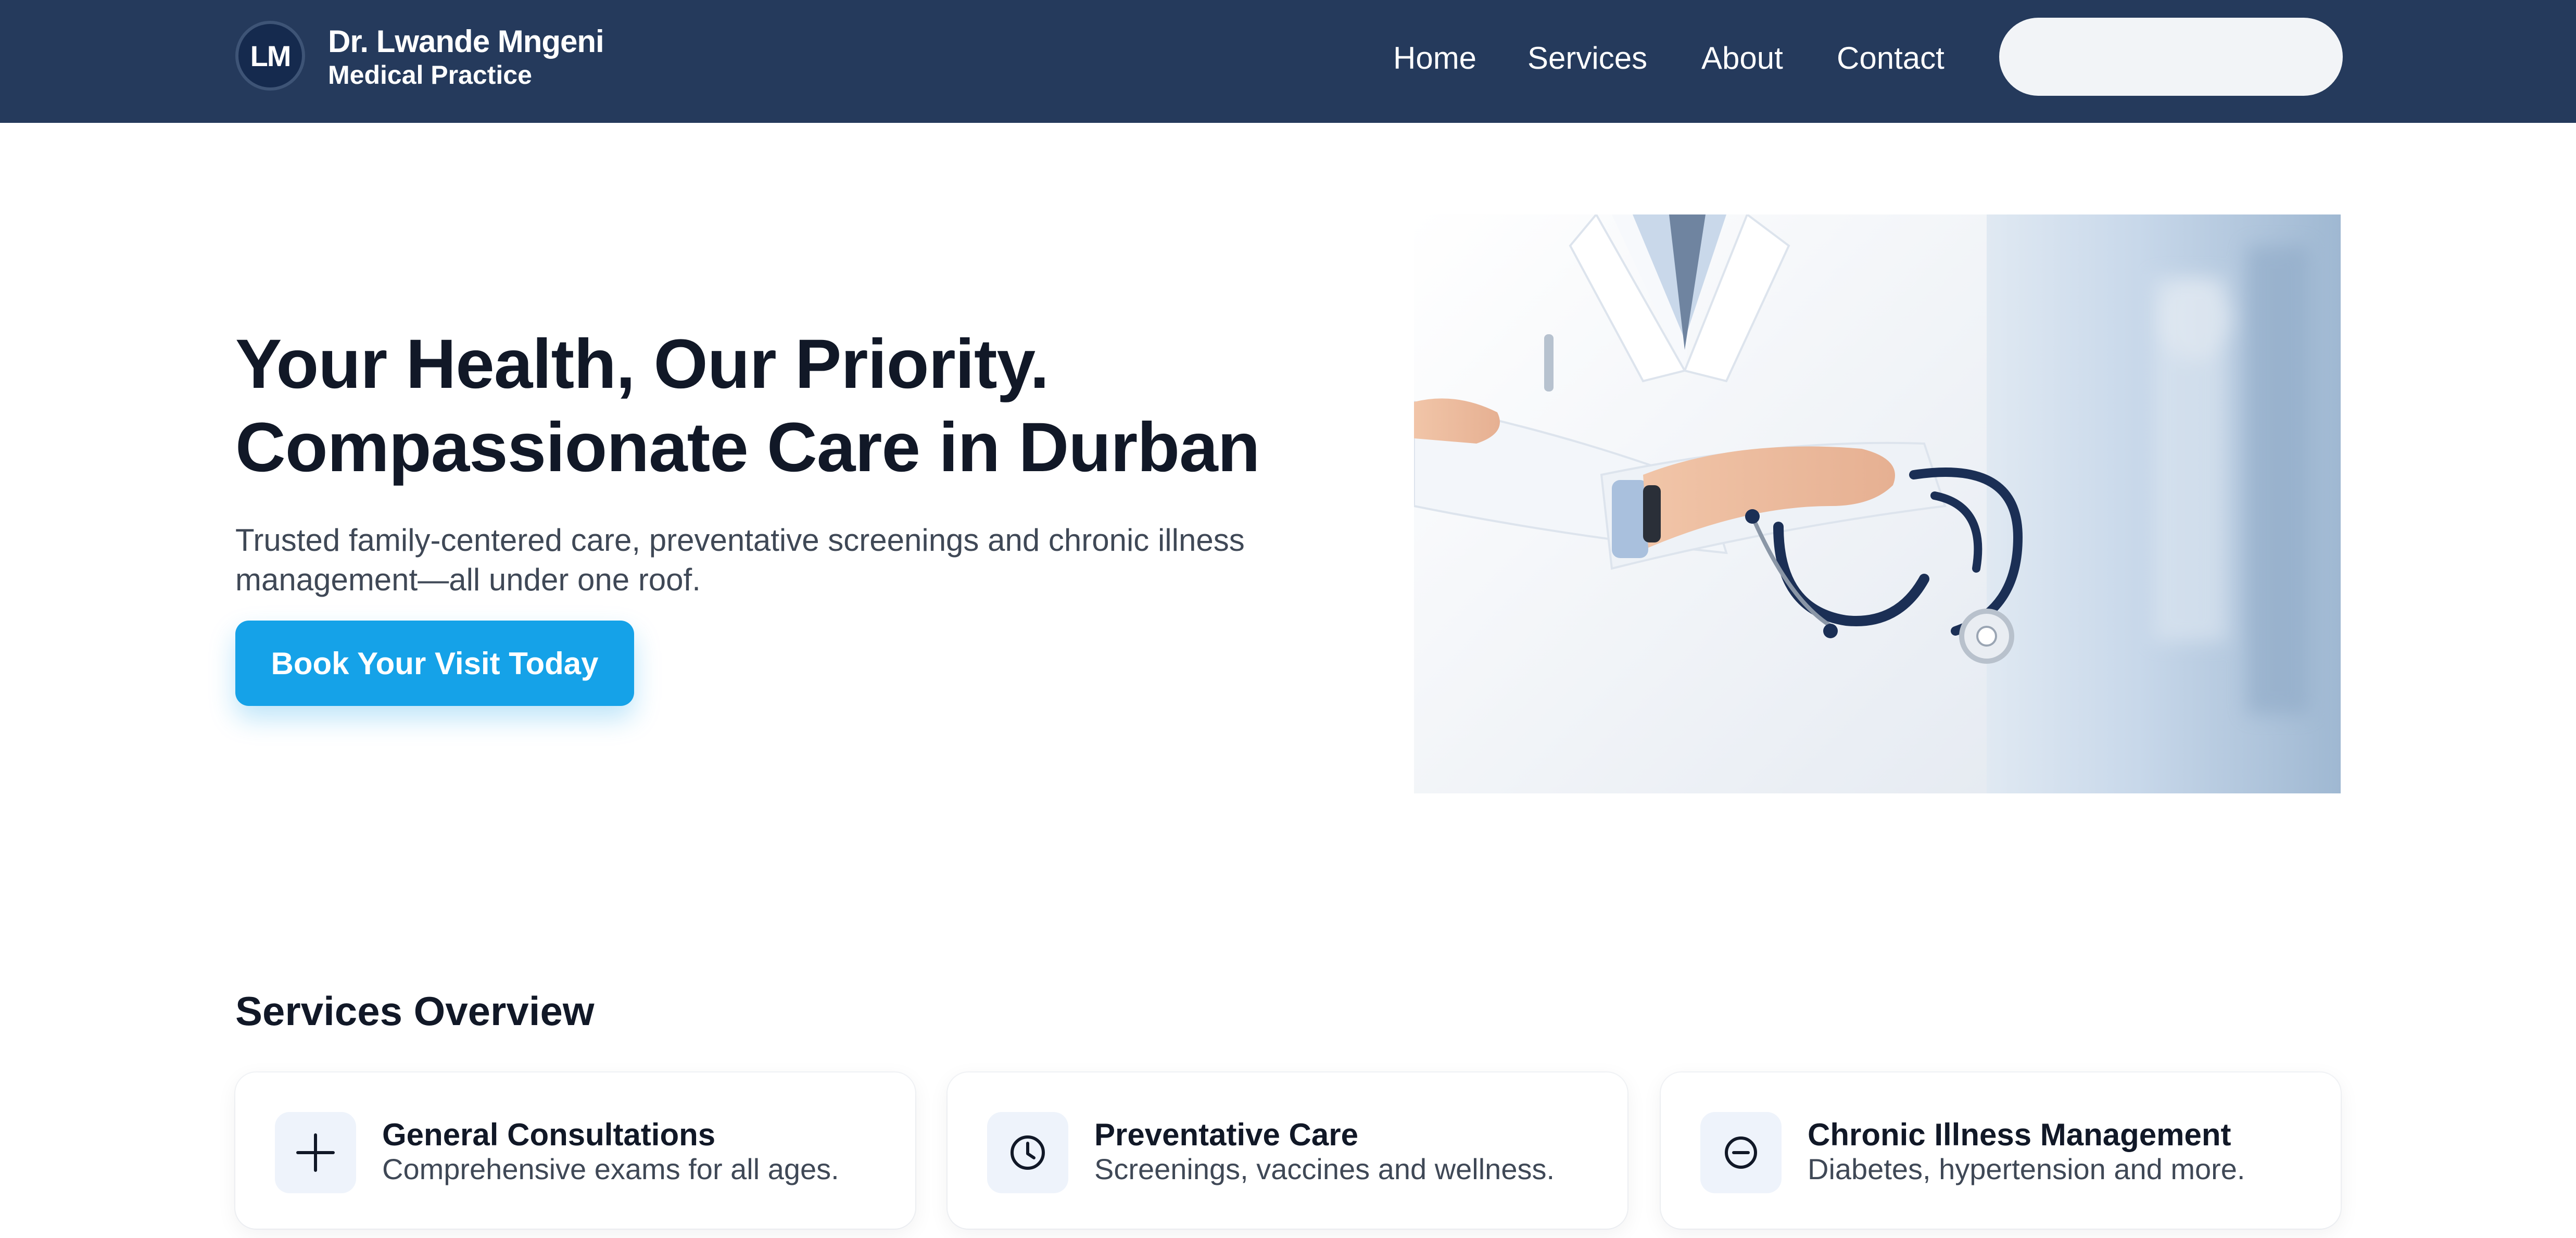  Describe the element at coordinates (1587, 58) in the screenshot. I see `nav-services: Services` at that location.